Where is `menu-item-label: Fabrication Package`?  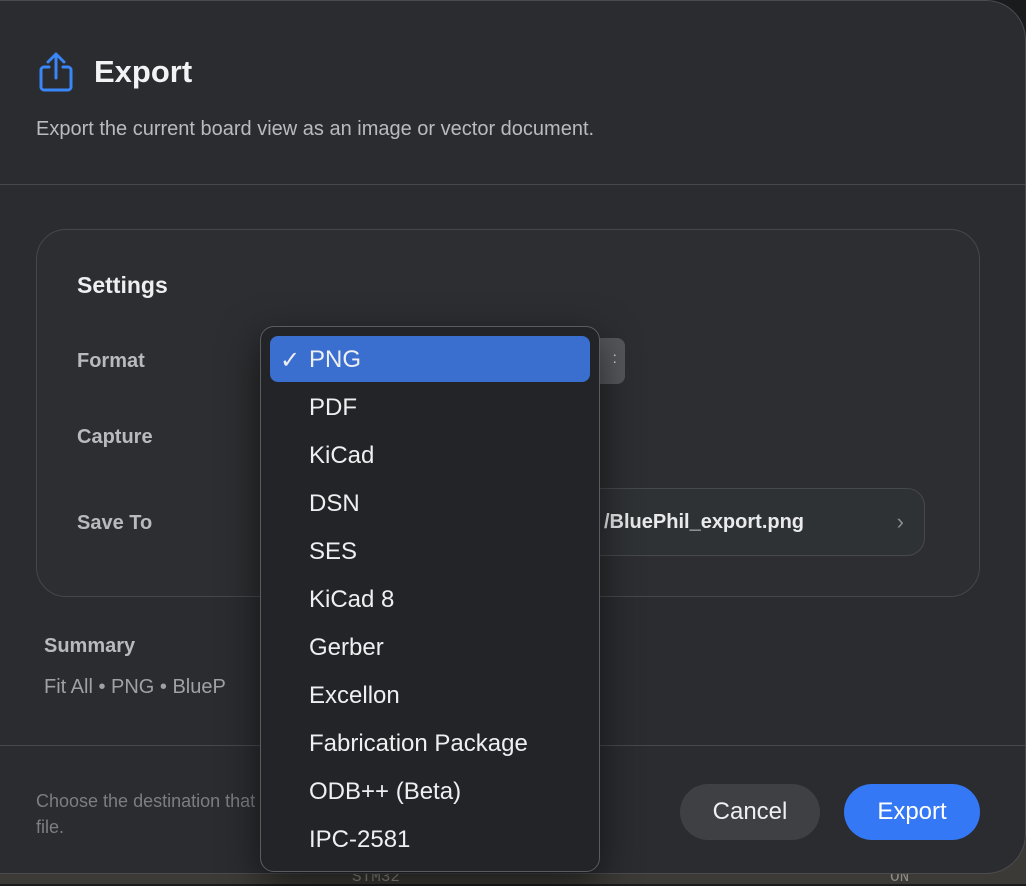
menu-item-label: Fabrication Package is located at coordinates (418, 743).